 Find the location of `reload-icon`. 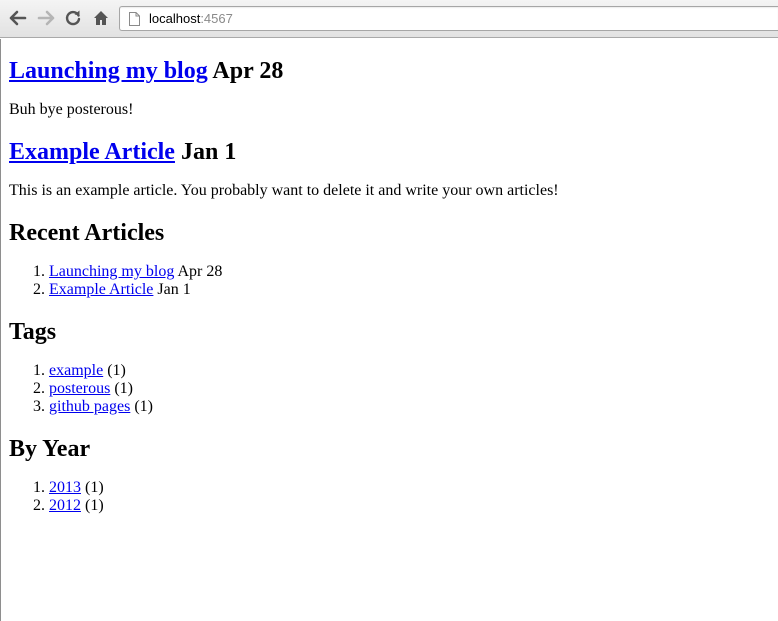

reload-icon is located at coordinates (73, 18).